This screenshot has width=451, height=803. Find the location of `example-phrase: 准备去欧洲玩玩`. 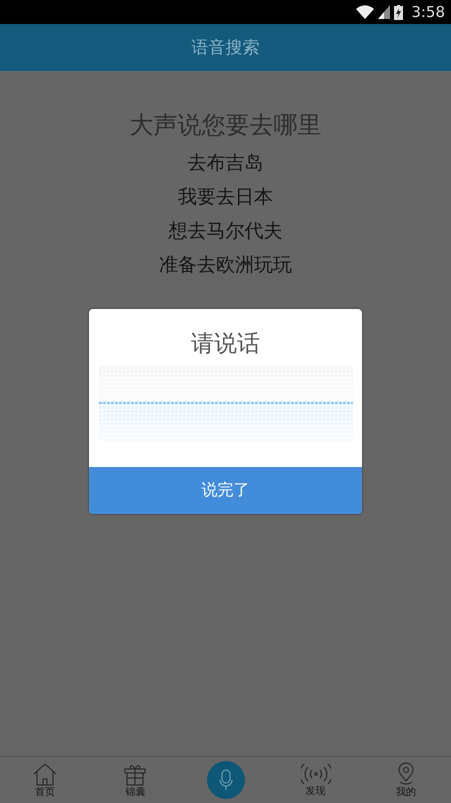

example-phrase: 准备去欧洲玩玩 is located at coordinates (225, 265).